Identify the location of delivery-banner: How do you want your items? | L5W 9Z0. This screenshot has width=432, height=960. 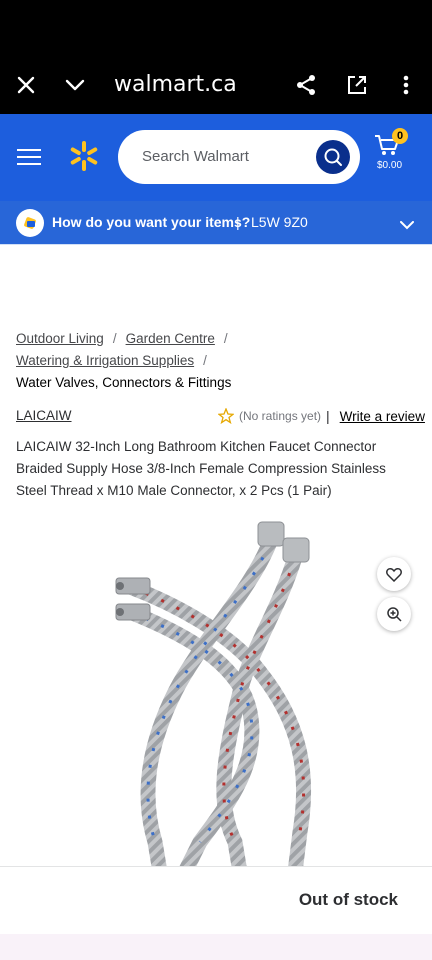
(216, 223).